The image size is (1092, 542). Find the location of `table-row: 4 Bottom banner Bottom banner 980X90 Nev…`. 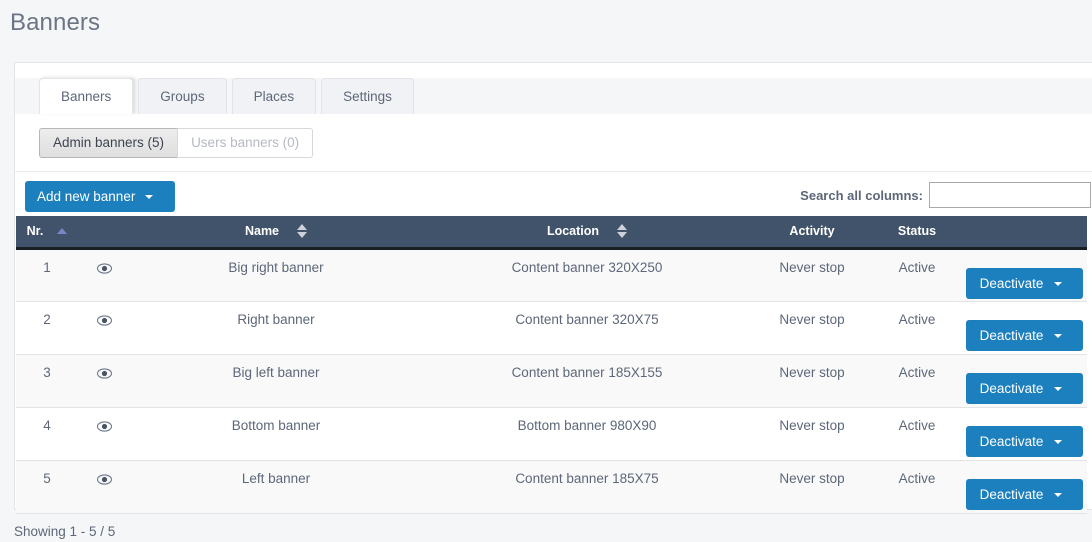

table-row: 4 Bottom banner Bottom banner 980X90 Nev… is located at coordinates (551, 434).